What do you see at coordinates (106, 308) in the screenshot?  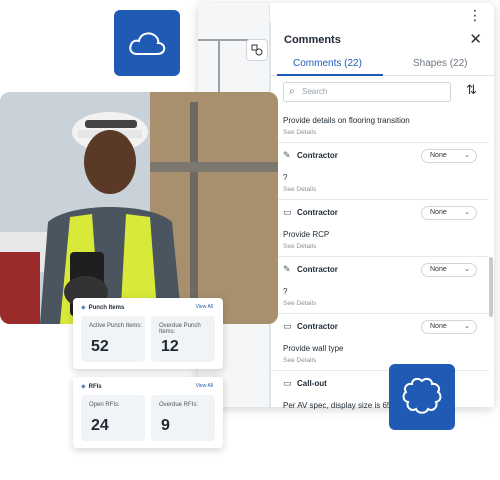 I see `card-title: Punch Items` at bounding box center [106, 308].